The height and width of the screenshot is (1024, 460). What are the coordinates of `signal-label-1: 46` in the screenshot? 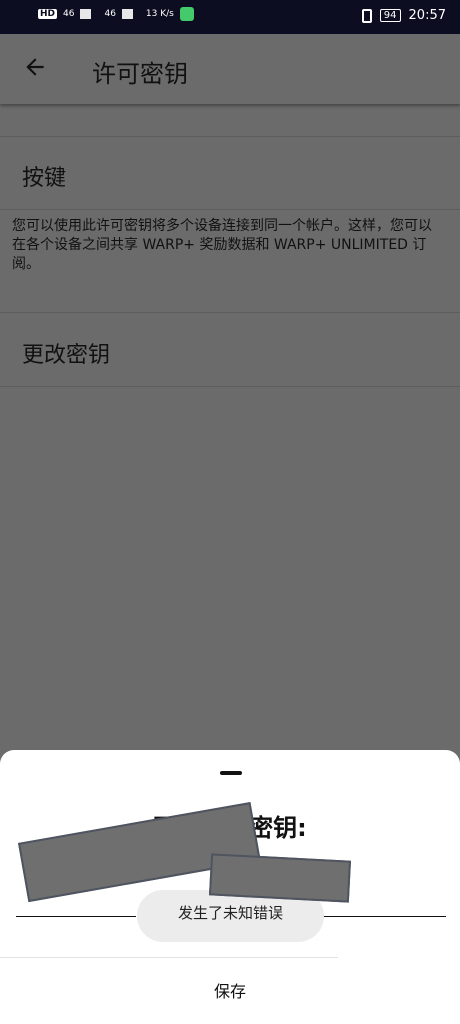 It's located at (69, 14).